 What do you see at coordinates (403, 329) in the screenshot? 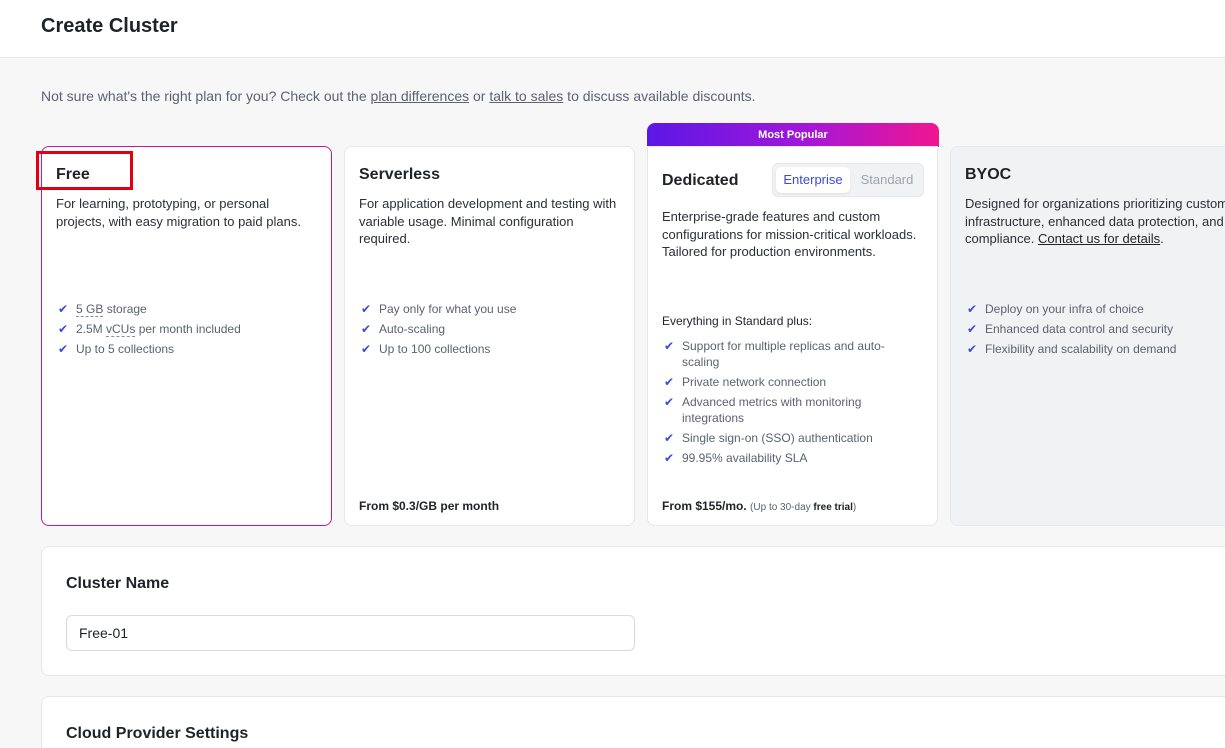
I see `list-item: ✔ Auto-scaling` at bounding box center [403, 329].